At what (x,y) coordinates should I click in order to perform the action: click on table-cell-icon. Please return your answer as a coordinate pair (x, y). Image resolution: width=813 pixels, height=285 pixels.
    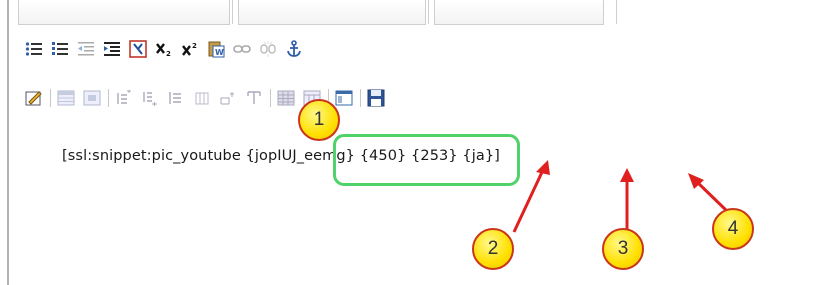
    Looking at the image, I should click on (92, 98).